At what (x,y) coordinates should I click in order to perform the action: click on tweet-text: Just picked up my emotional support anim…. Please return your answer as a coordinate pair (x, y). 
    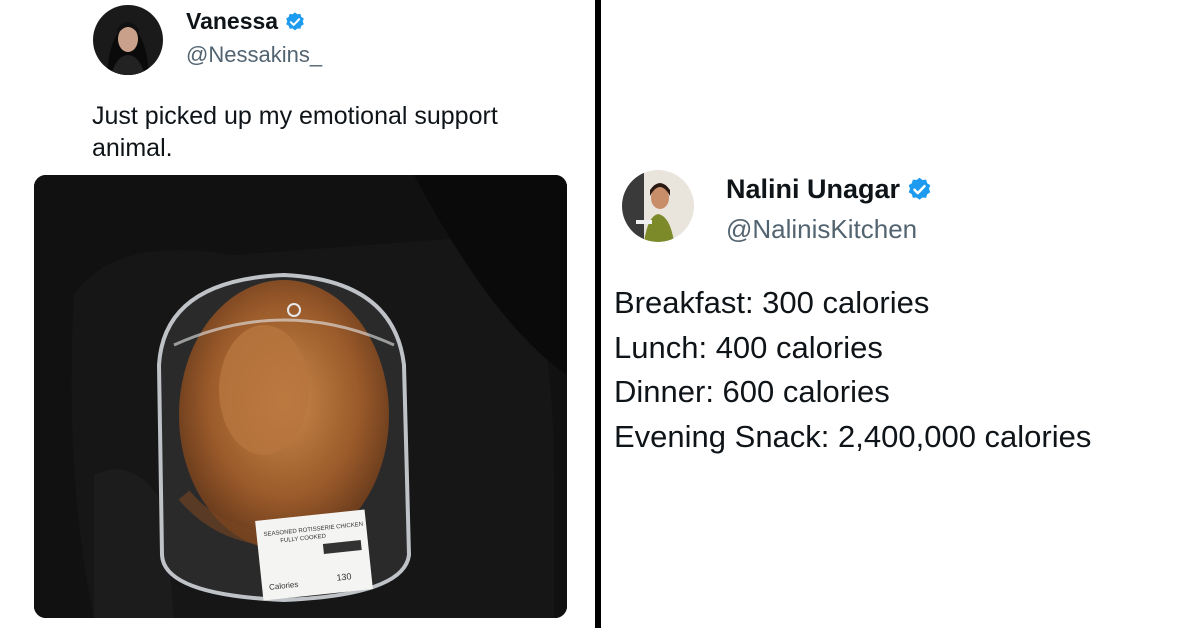
    Looking at the image, I should click on (295, 132).